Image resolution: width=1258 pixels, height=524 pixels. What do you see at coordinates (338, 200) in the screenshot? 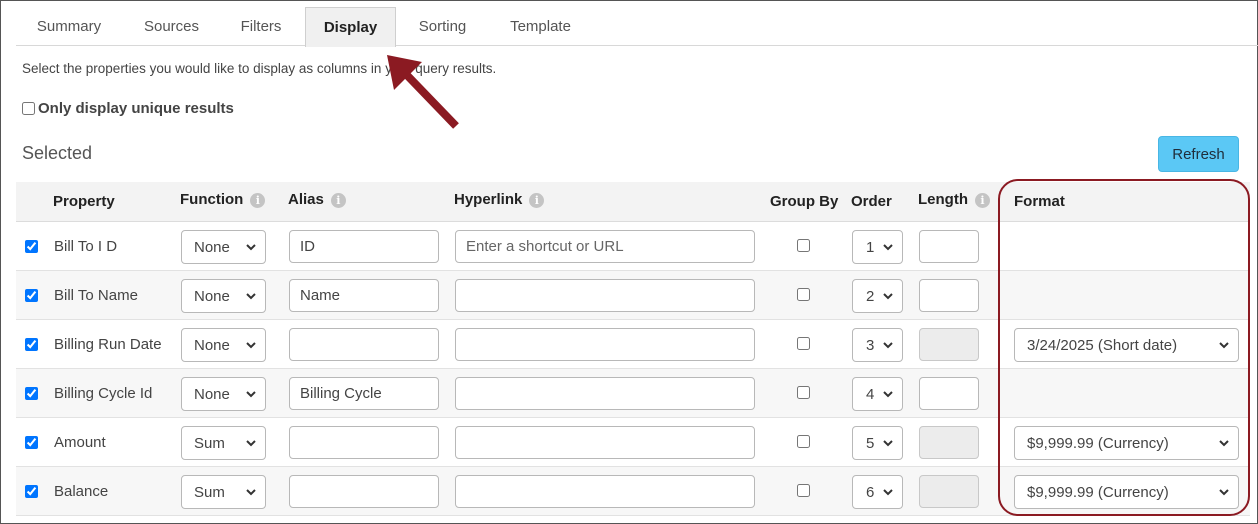
I see `alias-info-icon: i` at bounding box center [338, 200].